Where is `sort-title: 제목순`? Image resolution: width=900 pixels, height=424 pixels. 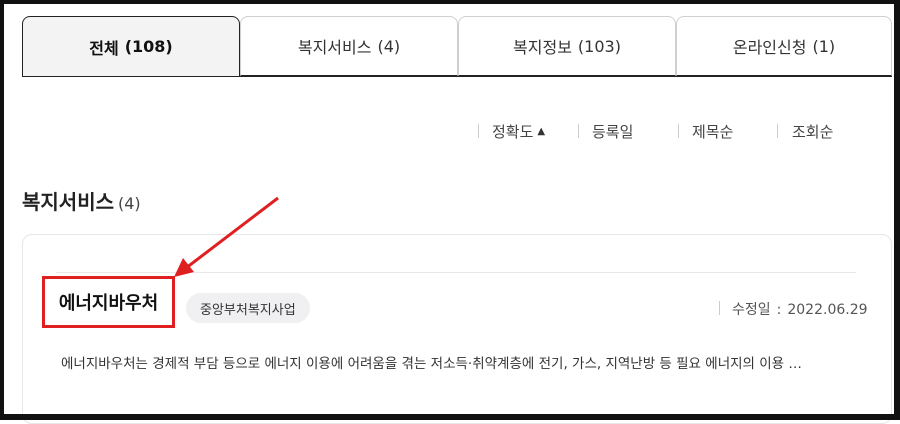 sort-title: 제목순 is located at coordinates (712, 131).